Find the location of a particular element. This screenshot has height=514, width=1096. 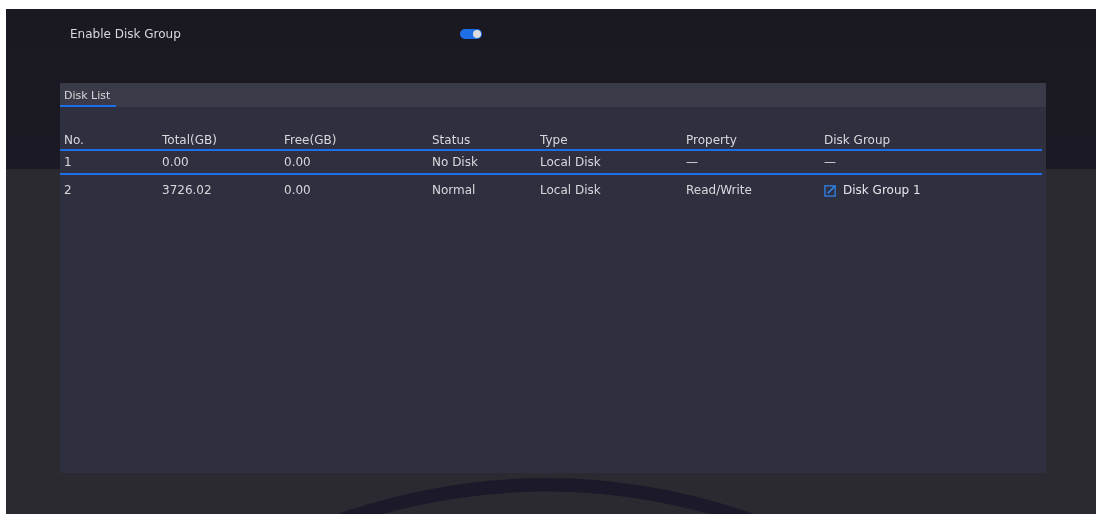

table-cell-text: 3726.02 is located at coordinates (187, 190).